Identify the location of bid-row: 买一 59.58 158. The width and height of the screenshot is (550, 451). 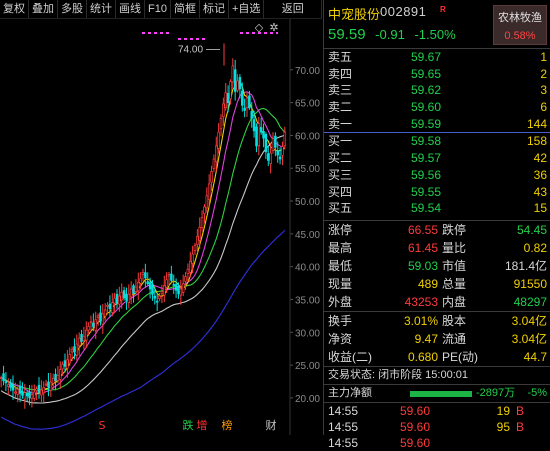
(437, 141).